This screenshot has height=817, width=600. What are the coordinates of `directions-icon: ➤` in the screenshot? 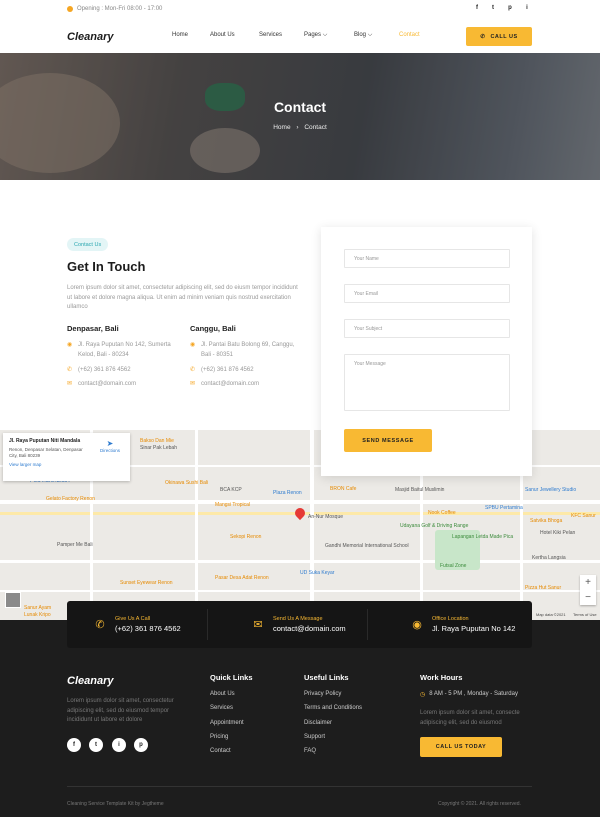 It's located at (110, 443).